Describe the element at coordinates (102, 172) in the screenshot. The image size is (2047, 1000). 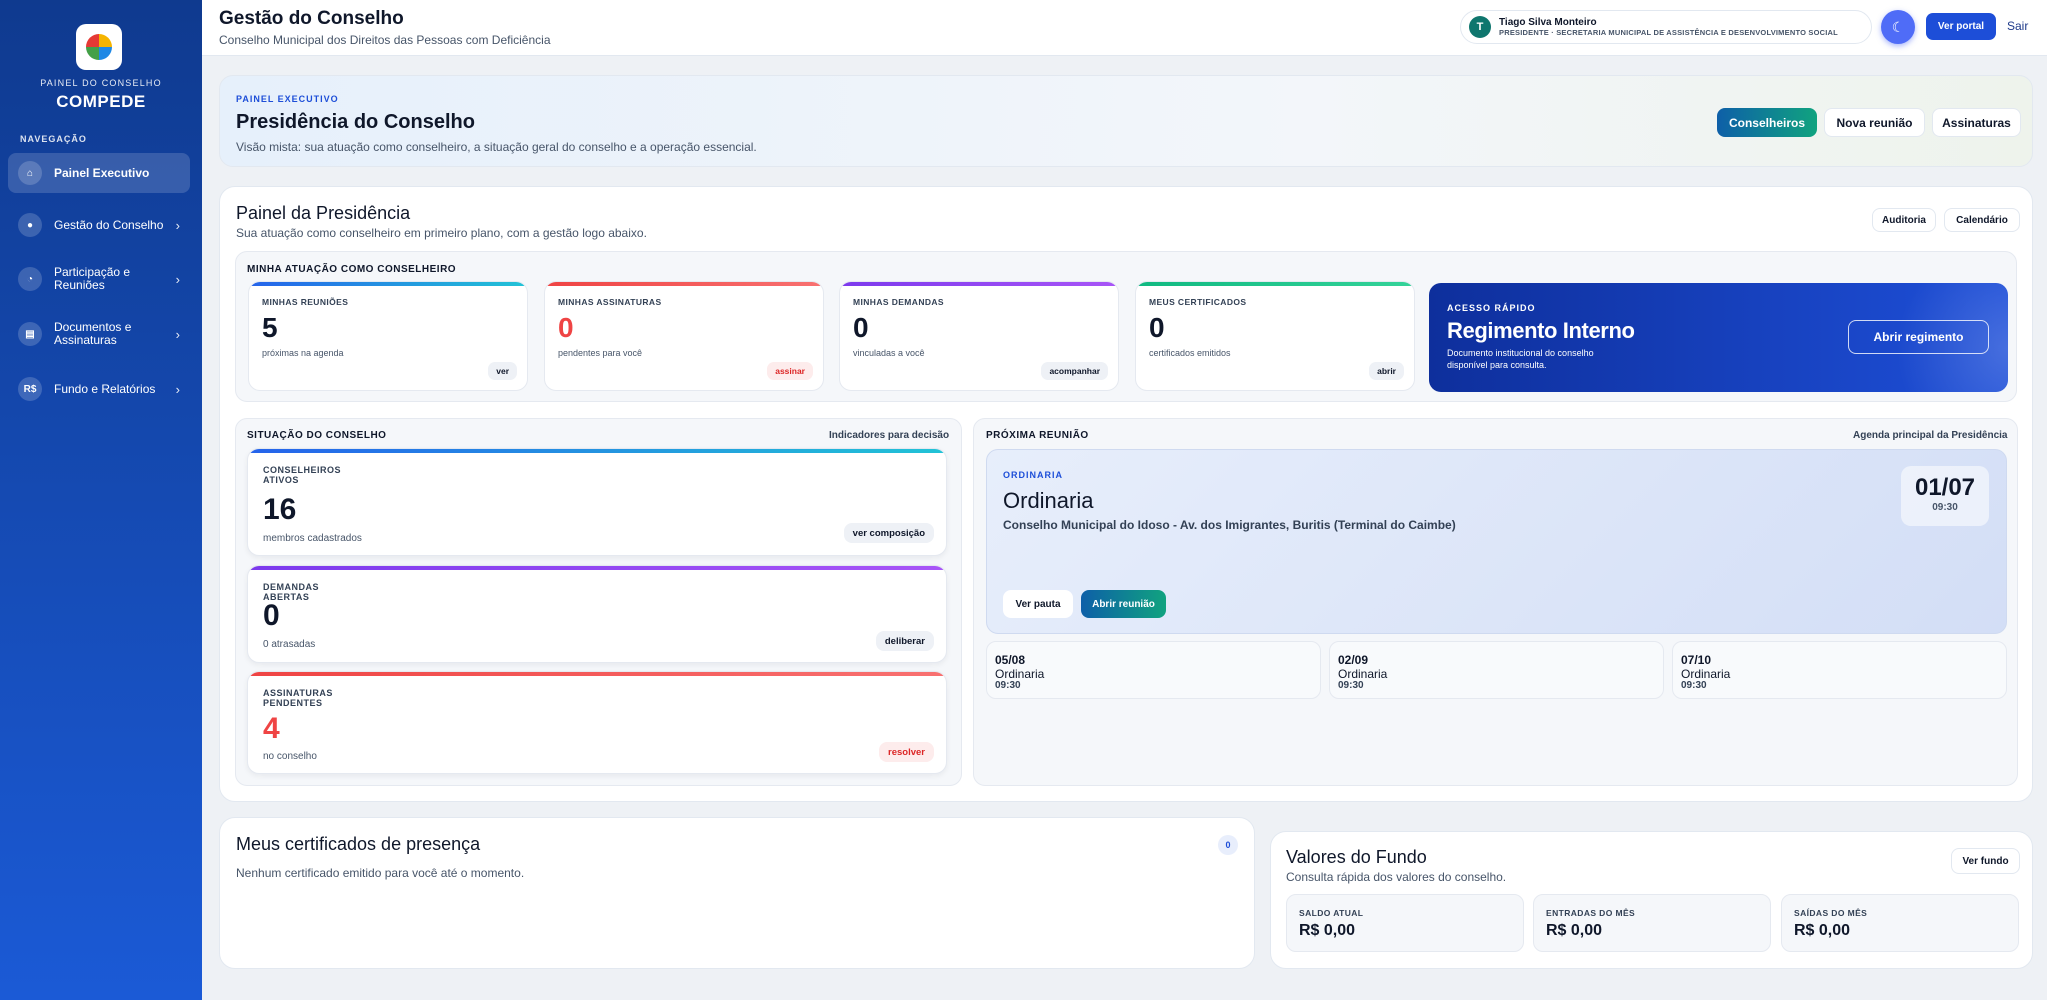
I see `sidebar-item-label: Painel Executivo` at that location.